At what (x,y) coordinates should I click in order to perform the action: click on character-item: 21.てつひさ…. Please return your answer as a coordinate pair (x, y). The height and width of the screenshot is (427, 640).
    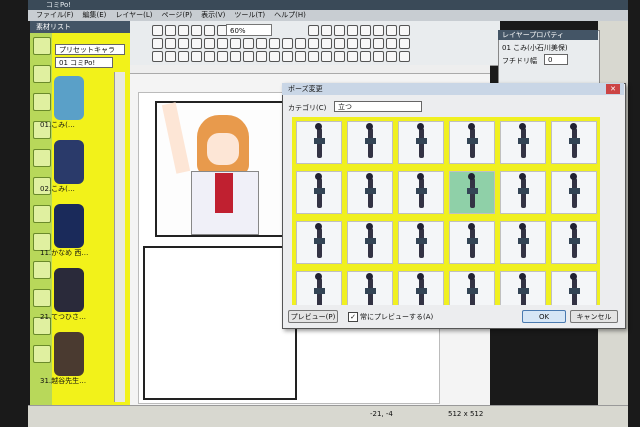
    Looking at the image, I should click on (68, 295).